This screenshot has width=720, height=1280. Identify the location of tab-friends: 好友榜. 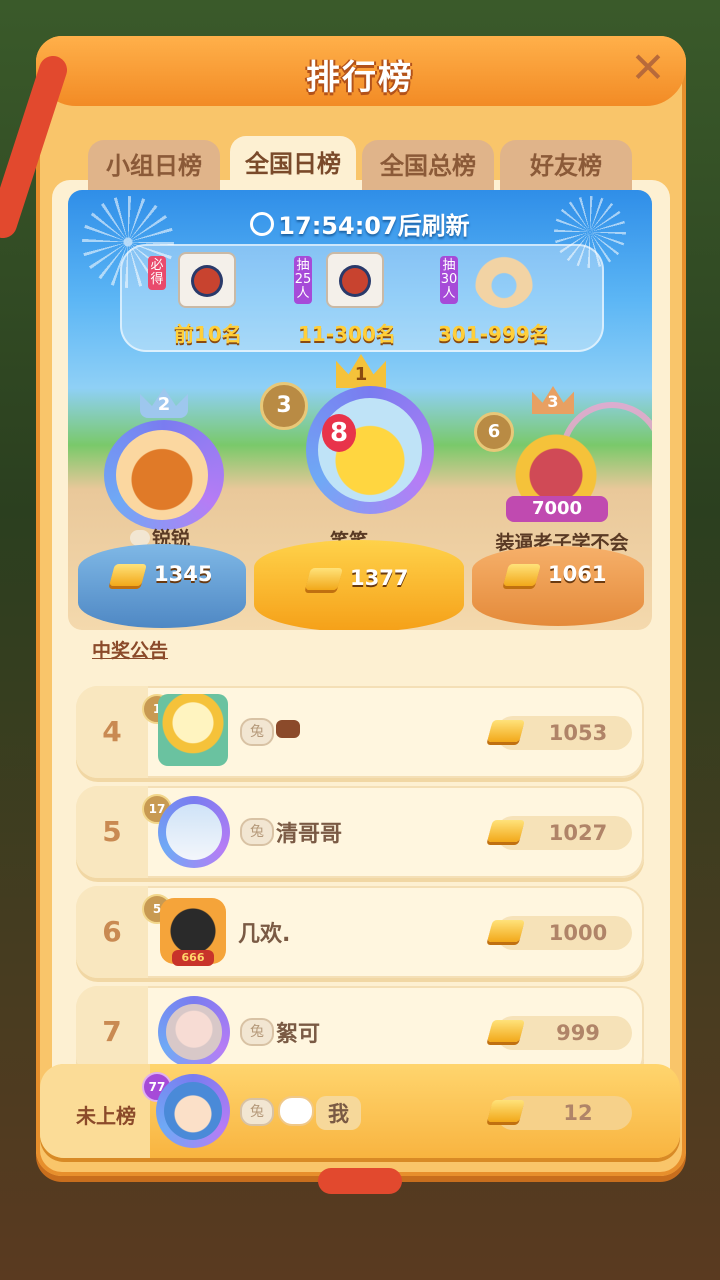
(566, 166).